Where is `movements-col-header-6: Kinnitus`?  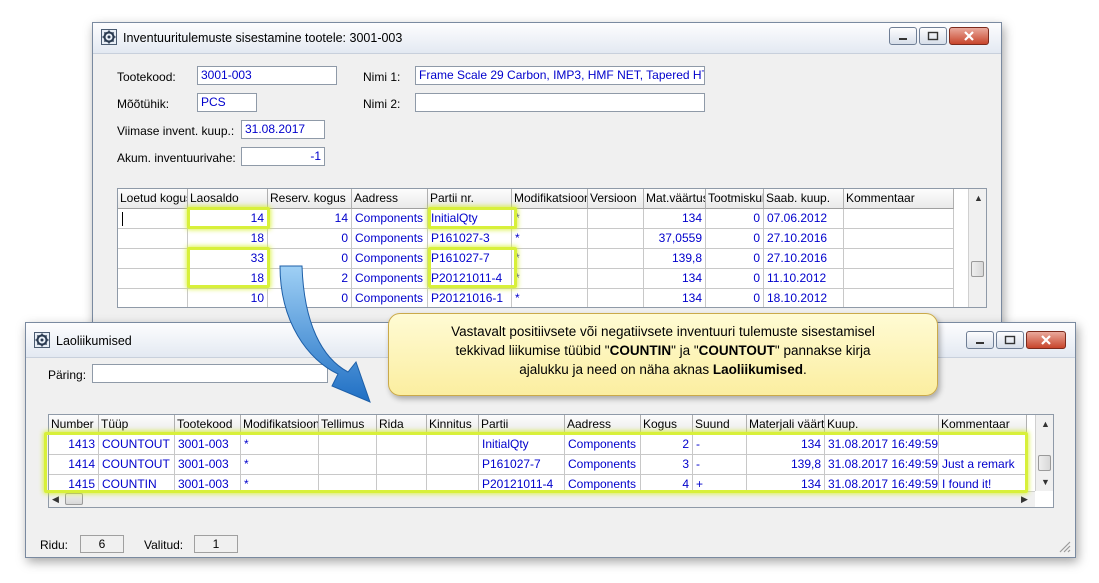
movements-col-header-6: Kinnitus is located at coordinates (453, 425).